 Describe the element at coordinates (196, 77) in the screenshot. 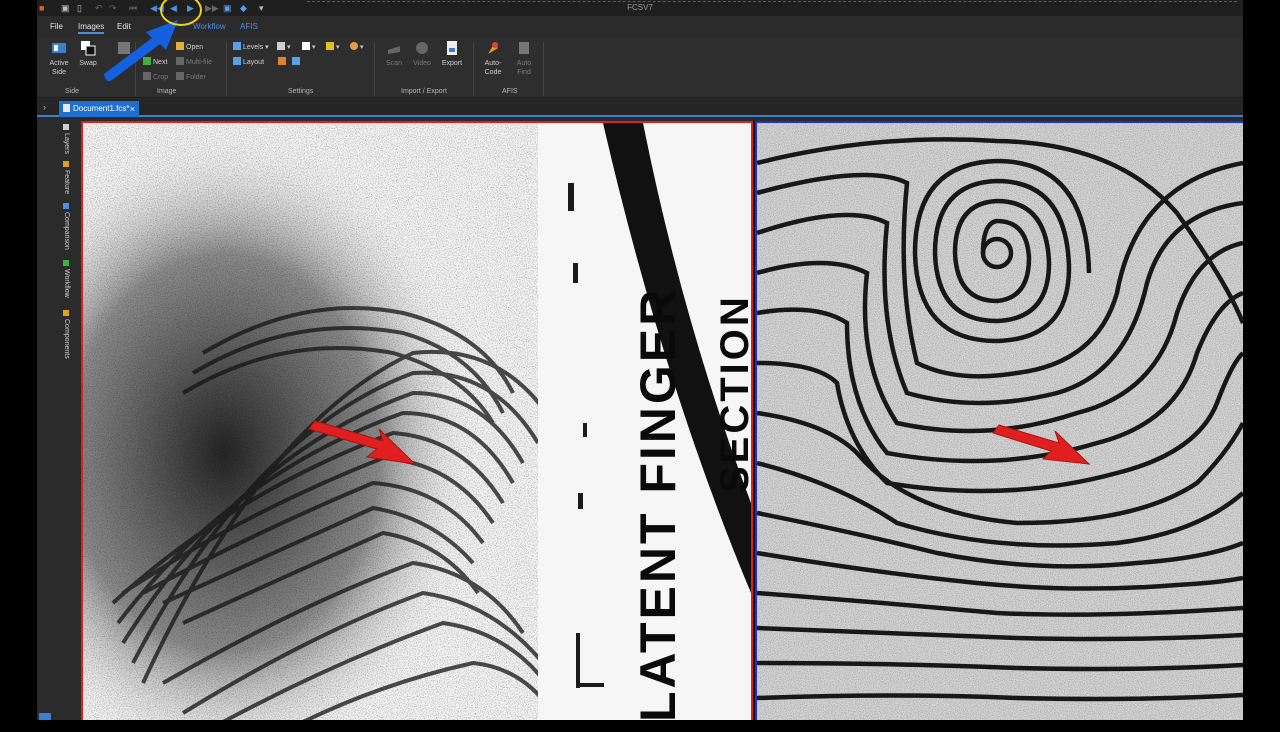

I see `folder-label: Folder` at that location.